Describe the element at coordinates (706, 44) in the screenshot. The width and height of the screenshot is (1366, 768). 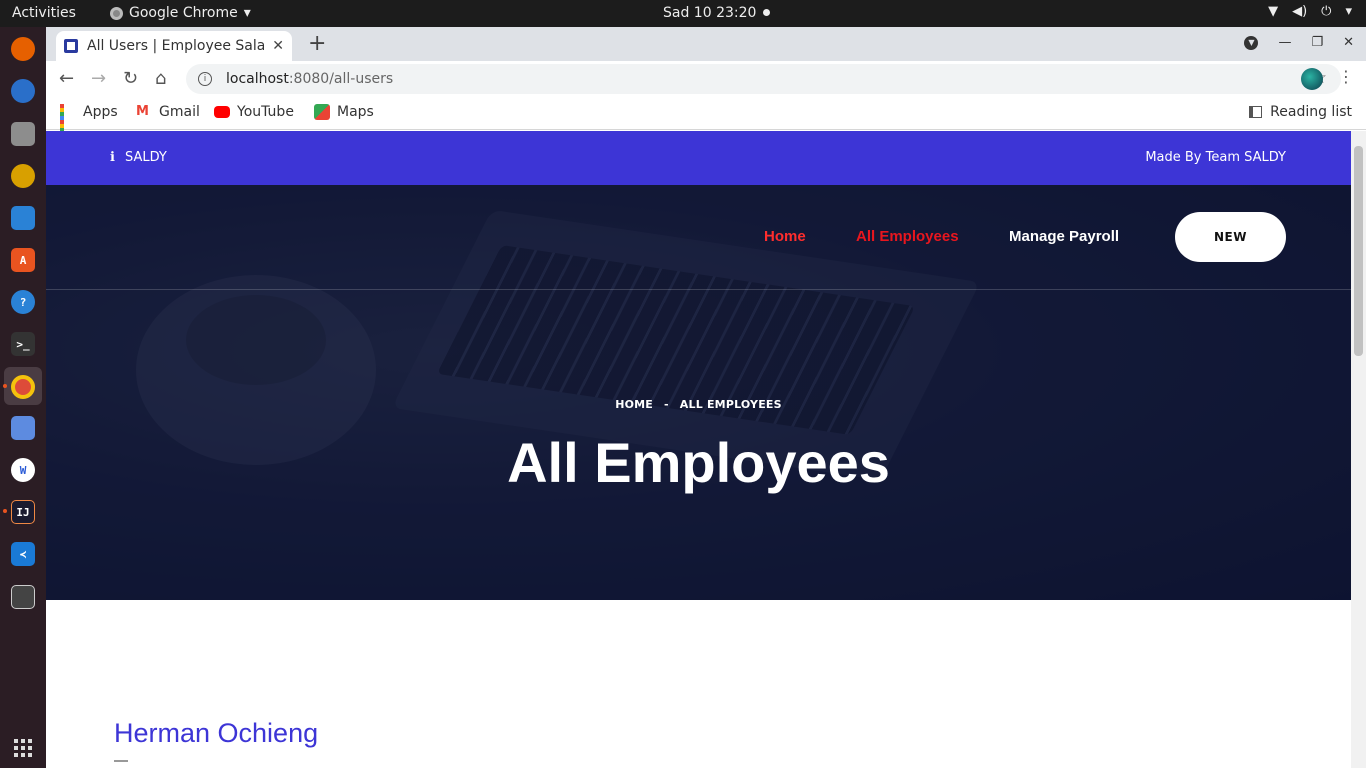
I see `tab-strip: All Users | Employee Salar ✕ + ▼ — ❐ ✕` at that location.